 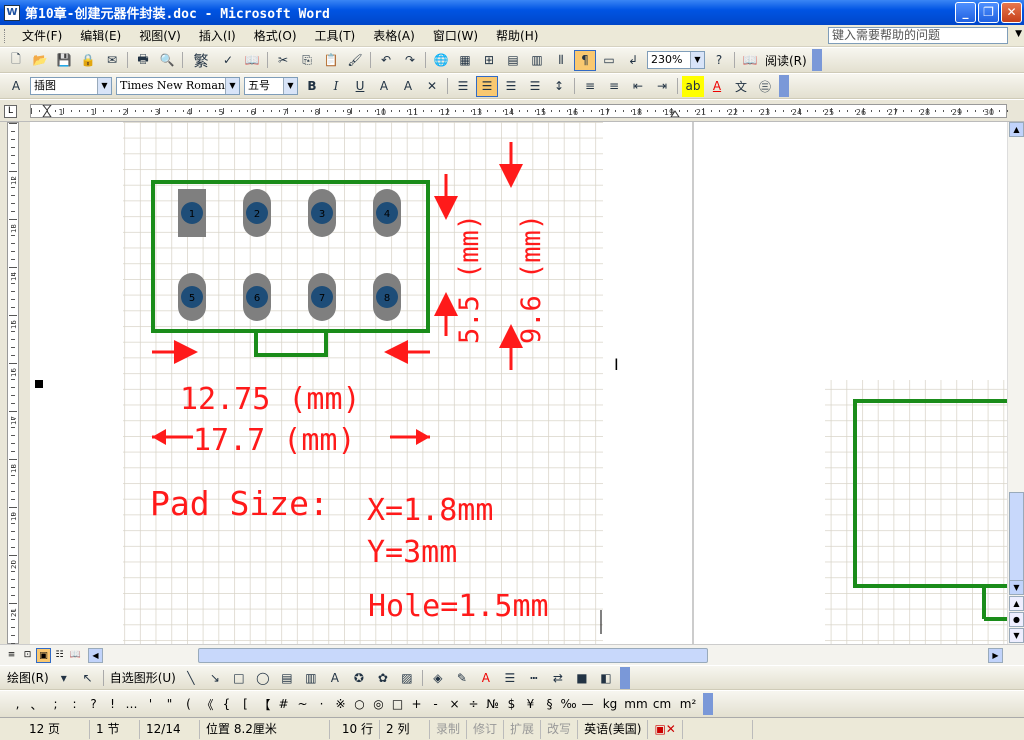 I want to click on copy-icon: ⎘, so click(x=307, y=60).